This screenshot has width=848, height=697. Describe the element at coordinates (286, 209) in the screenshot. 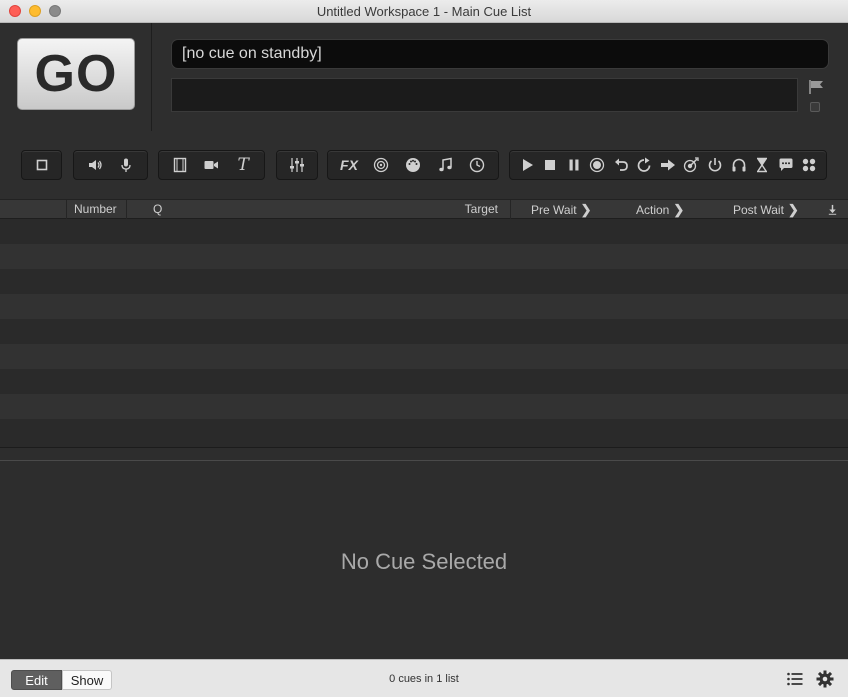

I see `column-q: Q` at that location.